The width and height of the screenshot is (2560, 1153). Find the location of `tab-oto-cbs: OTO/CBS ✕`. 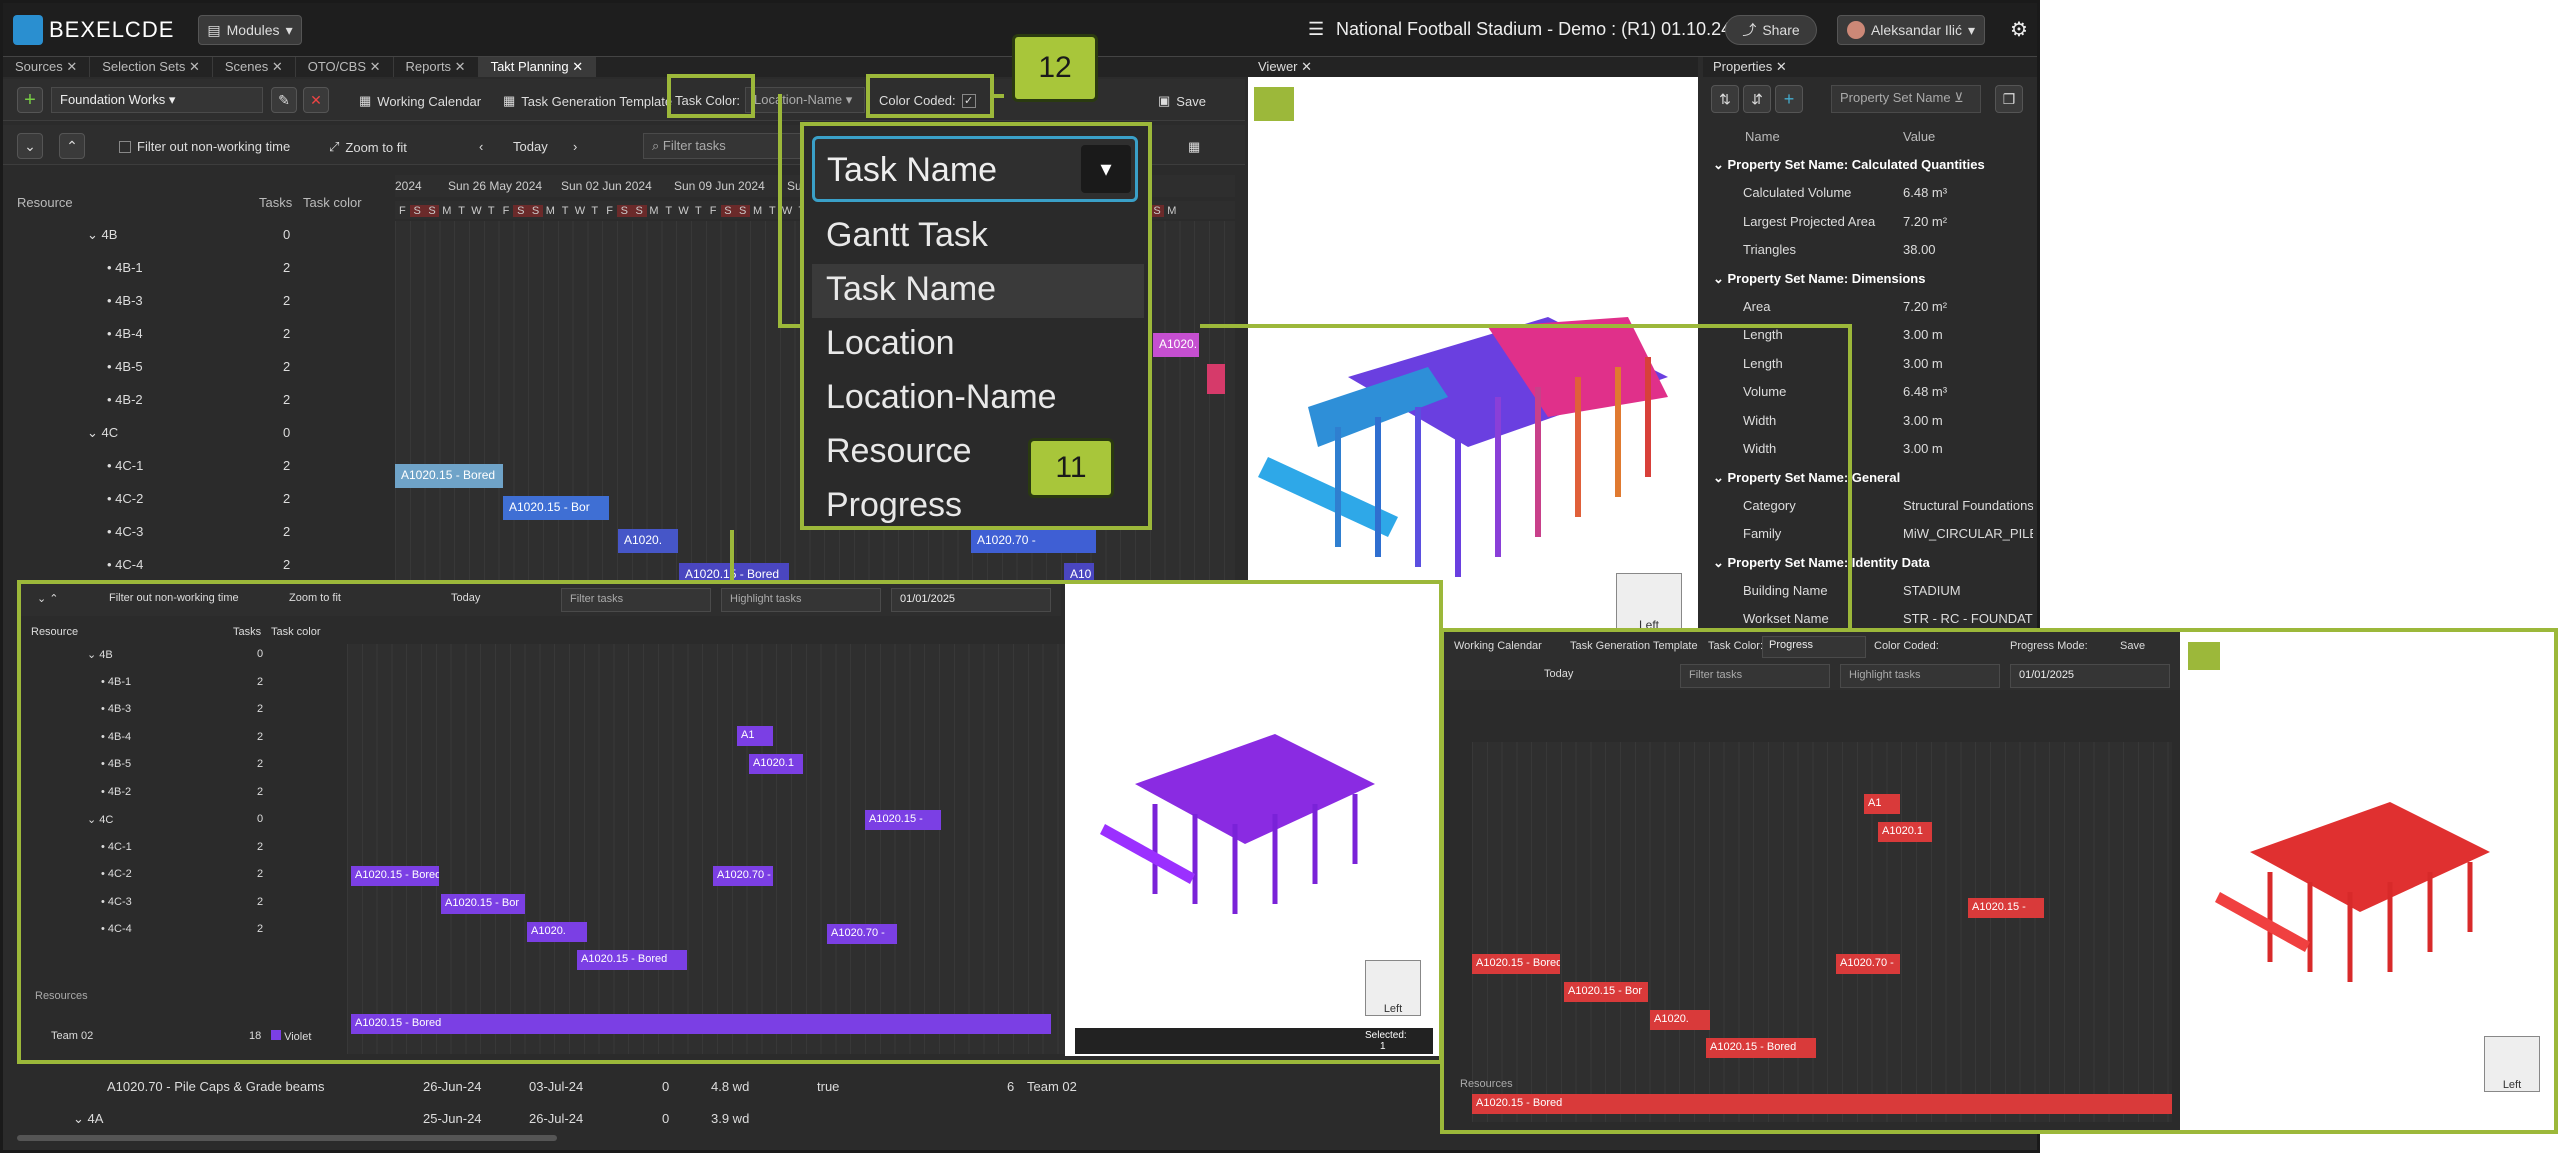

tab-oto-cbs: OTO/CBS ✕ is located at coordinates (345, 67).